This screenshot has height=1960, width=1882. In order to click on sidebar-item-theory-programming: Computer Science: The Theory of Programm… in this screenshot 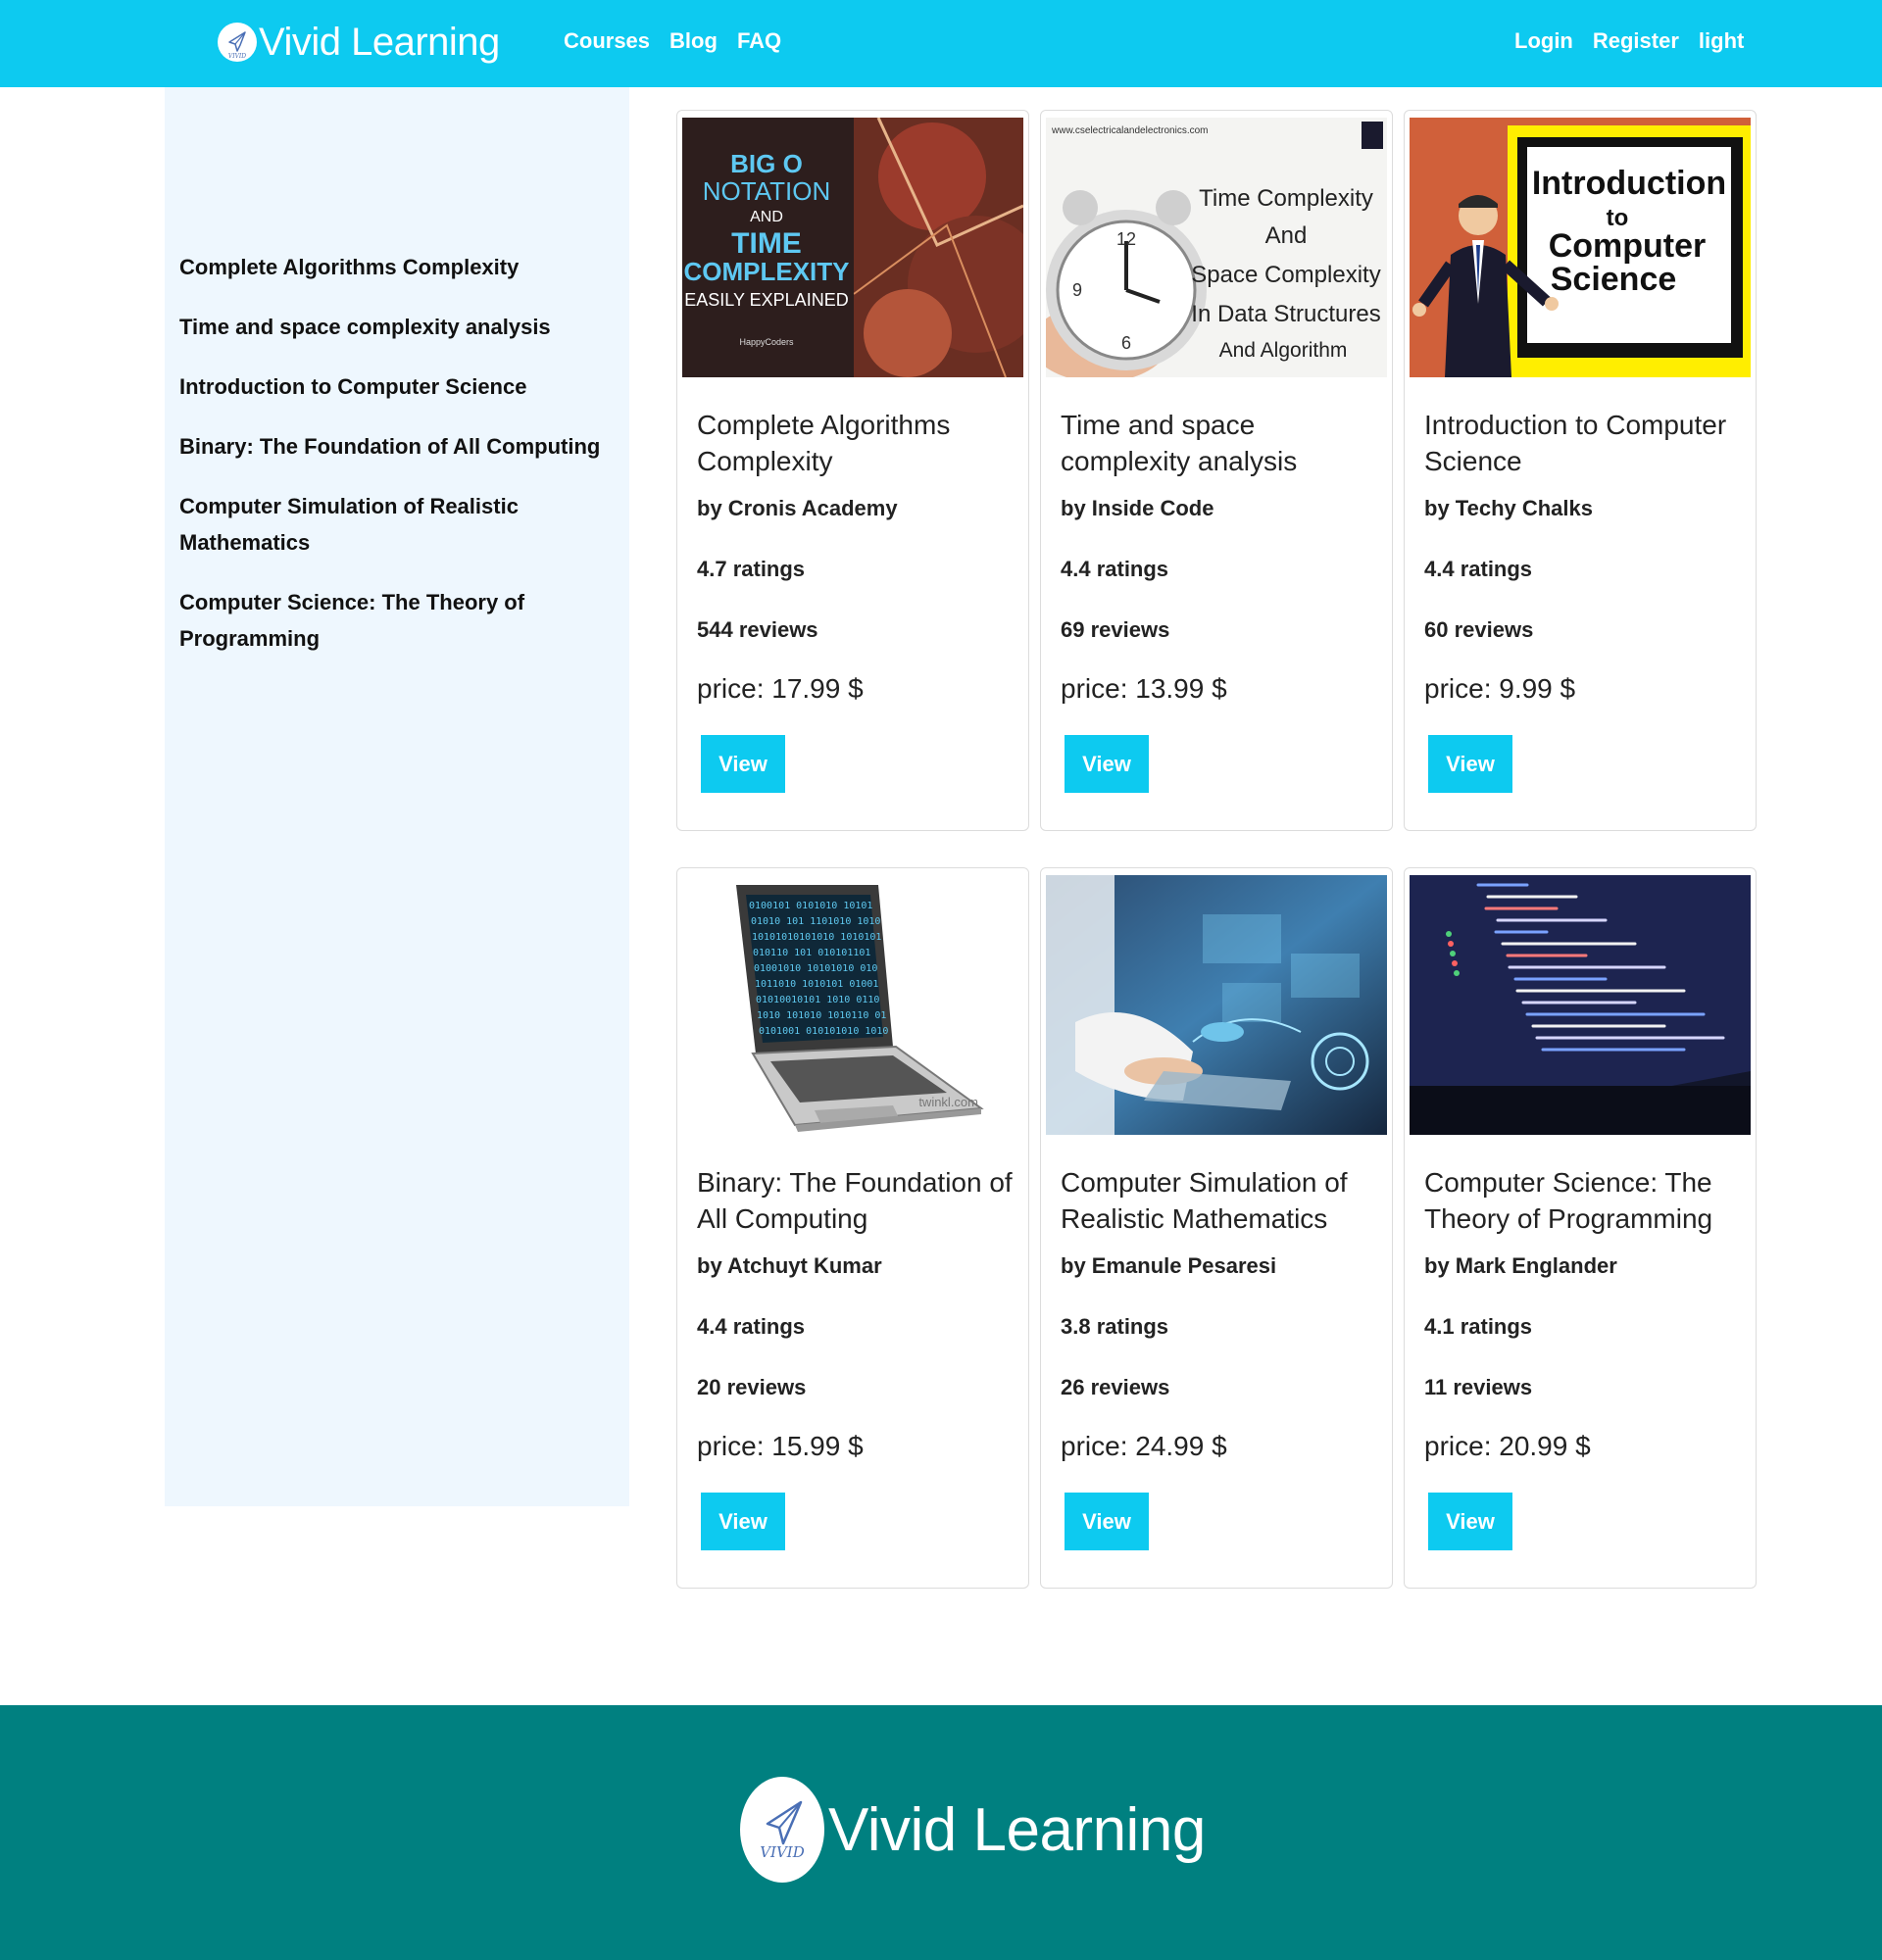, I will do `click(400, 620)`.